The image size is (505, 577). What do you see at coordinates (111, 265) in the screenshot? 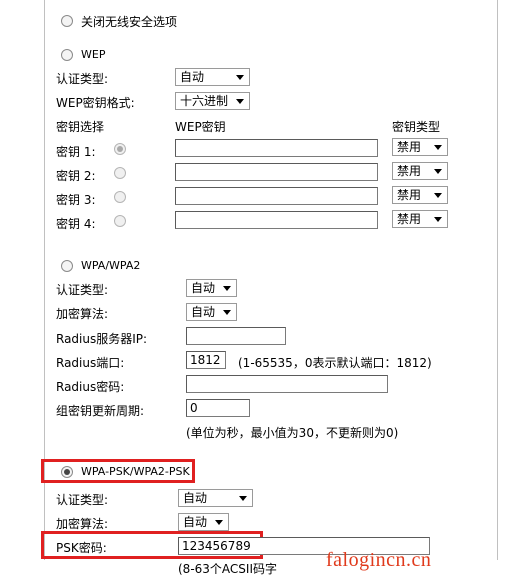
I see `option-wpa-label: WPA/WPA2` at bounding box center [111, 265].